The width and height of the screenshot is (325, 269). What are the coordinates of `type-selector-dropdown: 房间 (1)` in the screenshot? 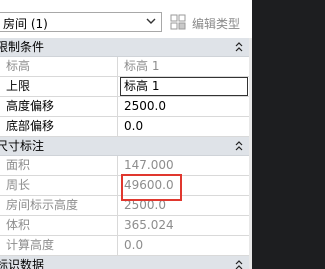 It's located at (81, 22).